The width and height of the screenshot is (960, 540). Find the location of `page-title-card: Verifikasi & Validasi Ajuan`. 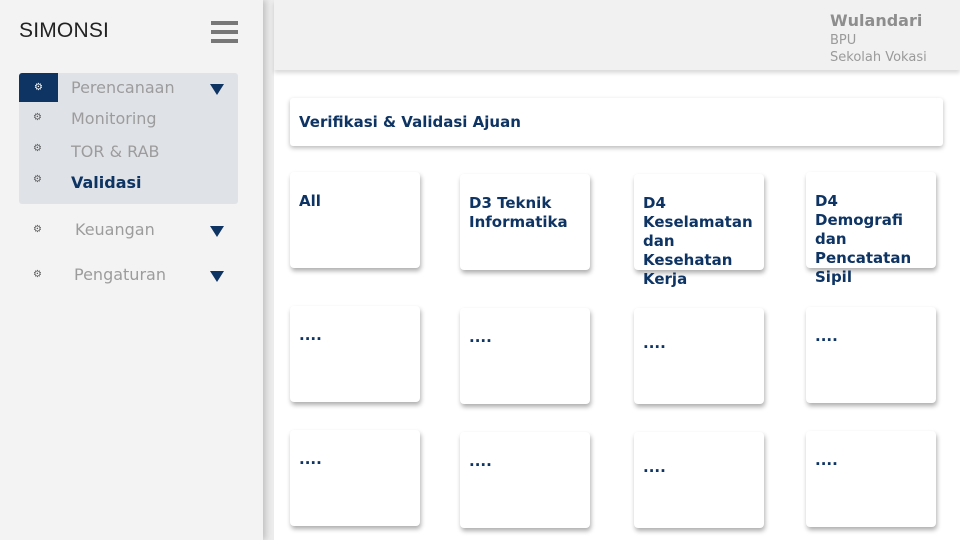

page-title-card: Verifikasi & Validasi Ajuan is located at coordinates (616, 122).